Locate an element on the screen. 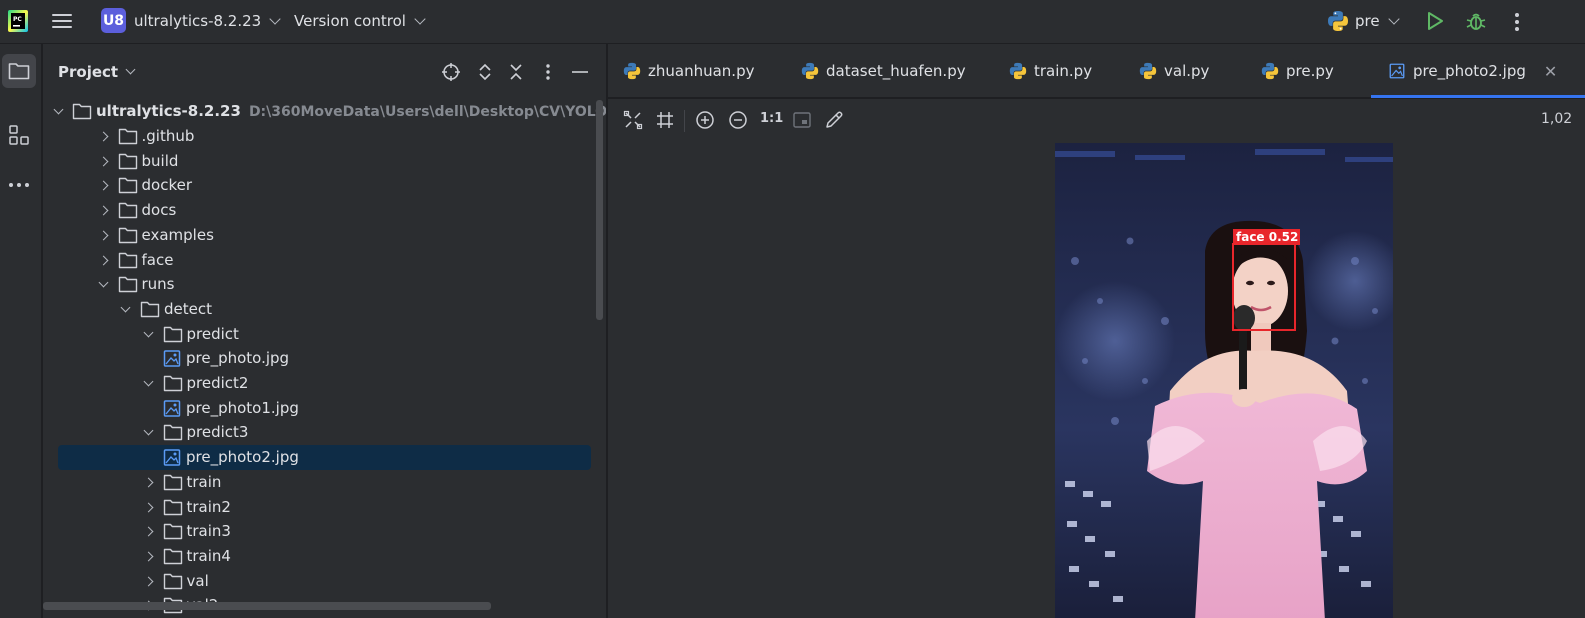  zoom-out-icon is located at coordinates (738, 120).